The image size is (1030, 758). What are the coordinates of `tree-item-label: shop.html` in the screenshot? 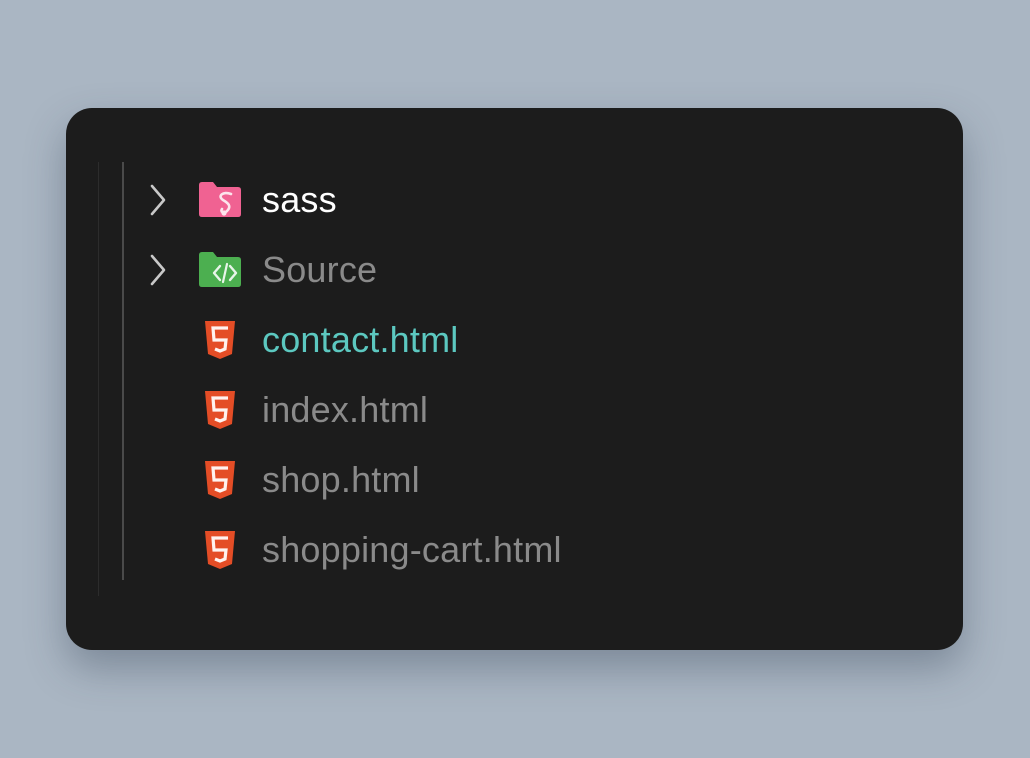 It's located at (341, 479).